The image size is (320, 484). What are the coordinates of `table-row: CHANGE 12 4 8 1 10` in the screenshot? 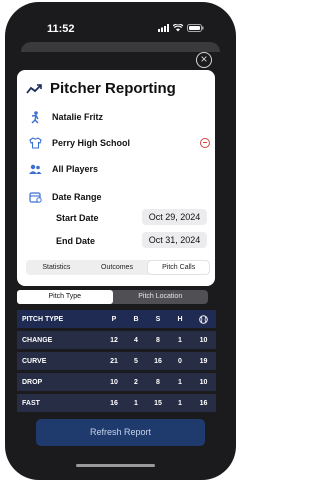 It's located at (116, 340).